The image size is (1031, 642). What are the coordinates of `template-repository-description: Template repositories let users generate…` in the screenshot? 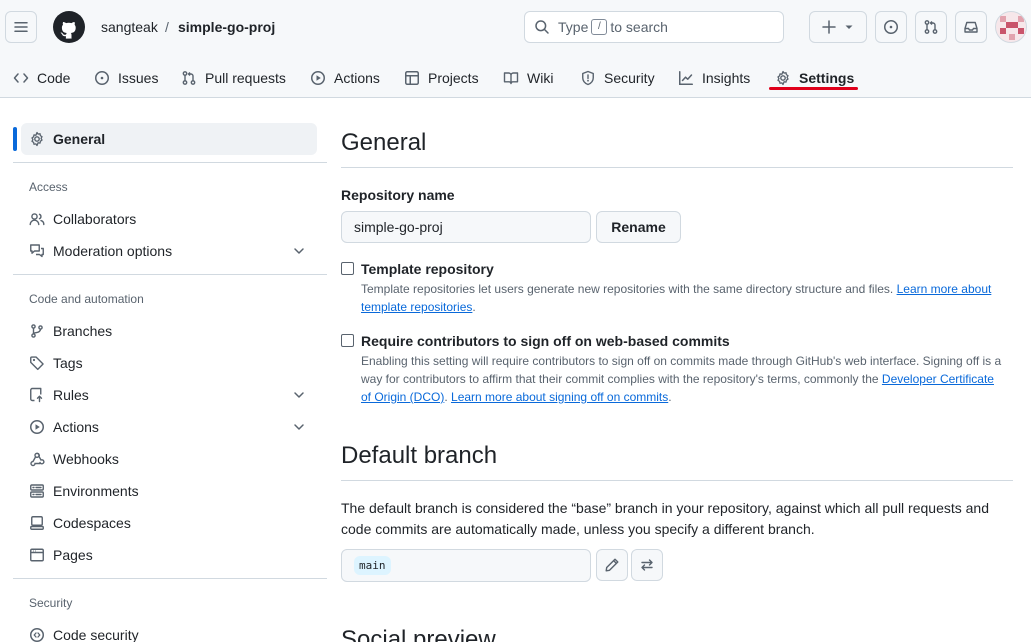 It's located at (676, 298).